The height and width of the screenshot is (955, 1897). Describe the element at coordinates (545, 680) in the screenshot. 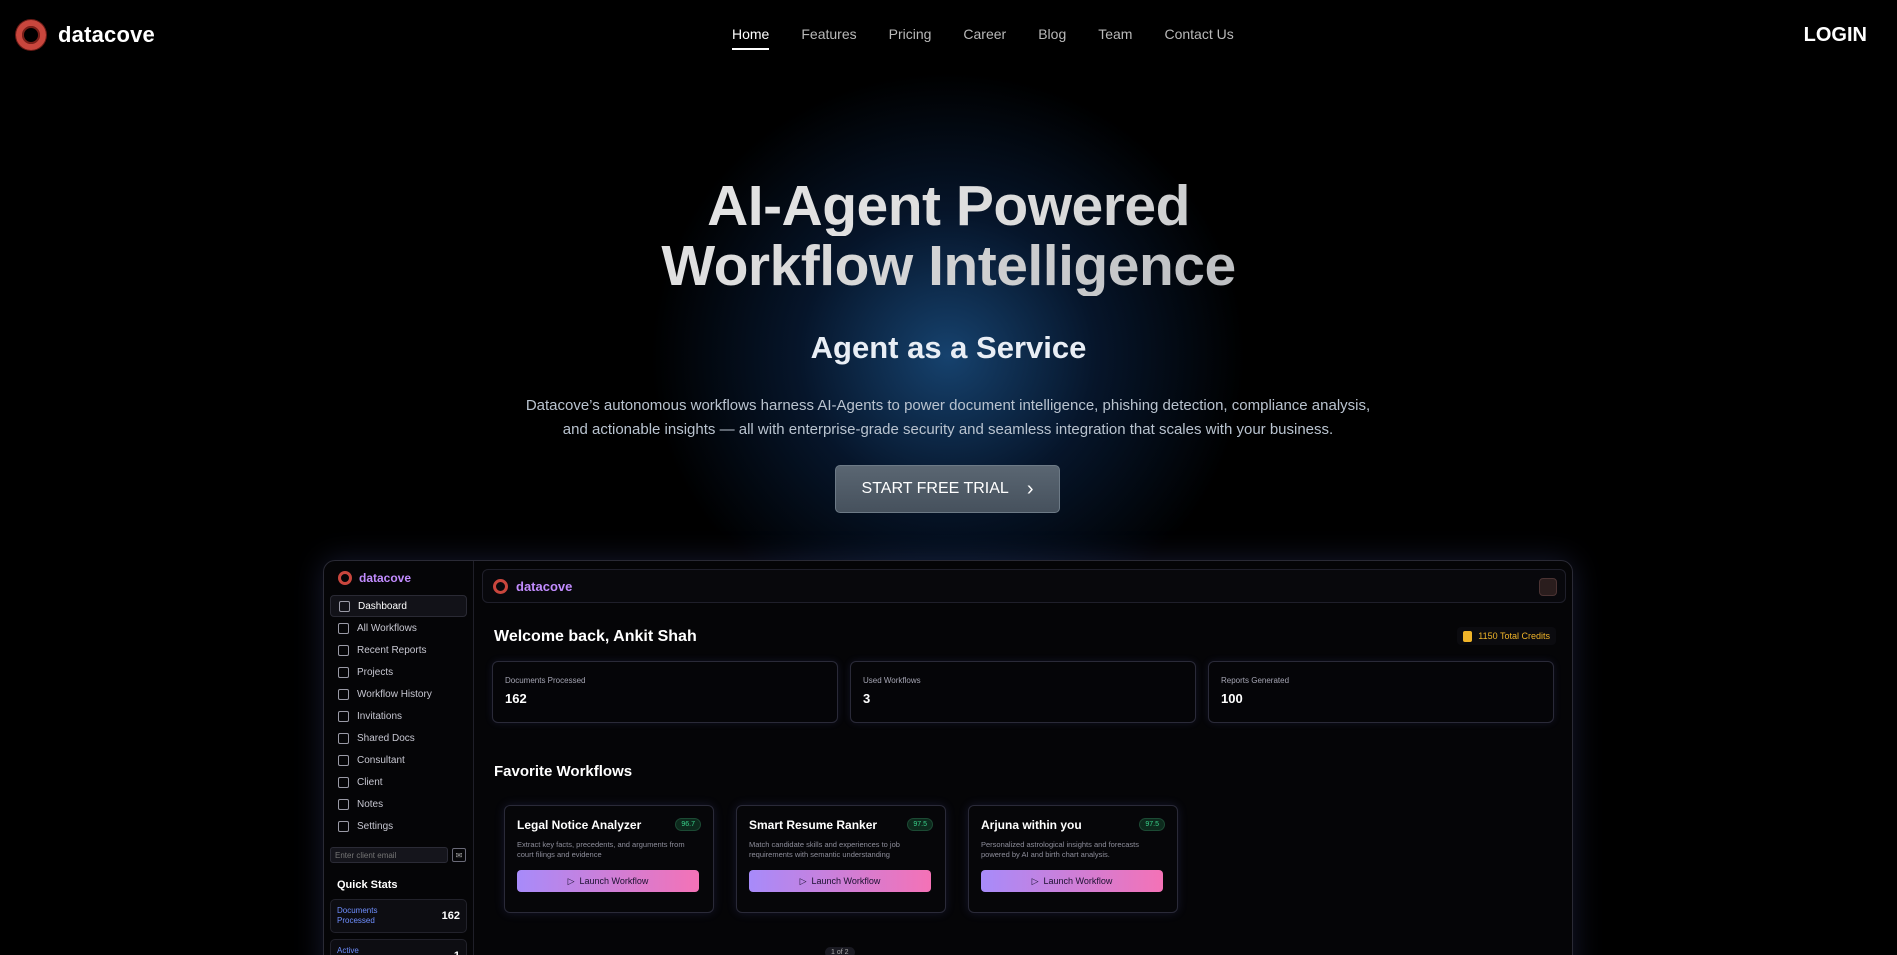

I see `stat-label: Documents Processed` at that location.